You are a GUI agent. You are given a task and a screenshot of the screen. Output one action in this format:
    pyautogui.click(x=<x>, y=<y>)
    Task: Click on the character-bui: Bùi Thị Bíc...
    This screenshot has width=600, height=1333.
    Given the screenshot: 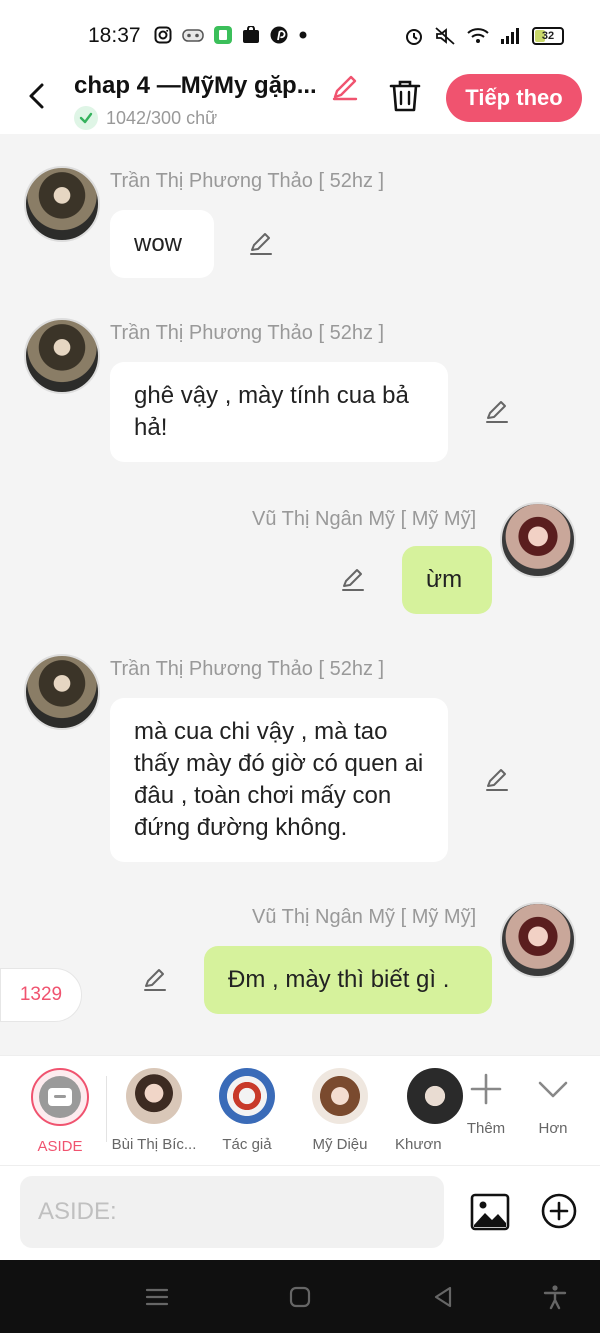 What is the action you would take?
    pyautogui.click(x=154, y=1110)
    